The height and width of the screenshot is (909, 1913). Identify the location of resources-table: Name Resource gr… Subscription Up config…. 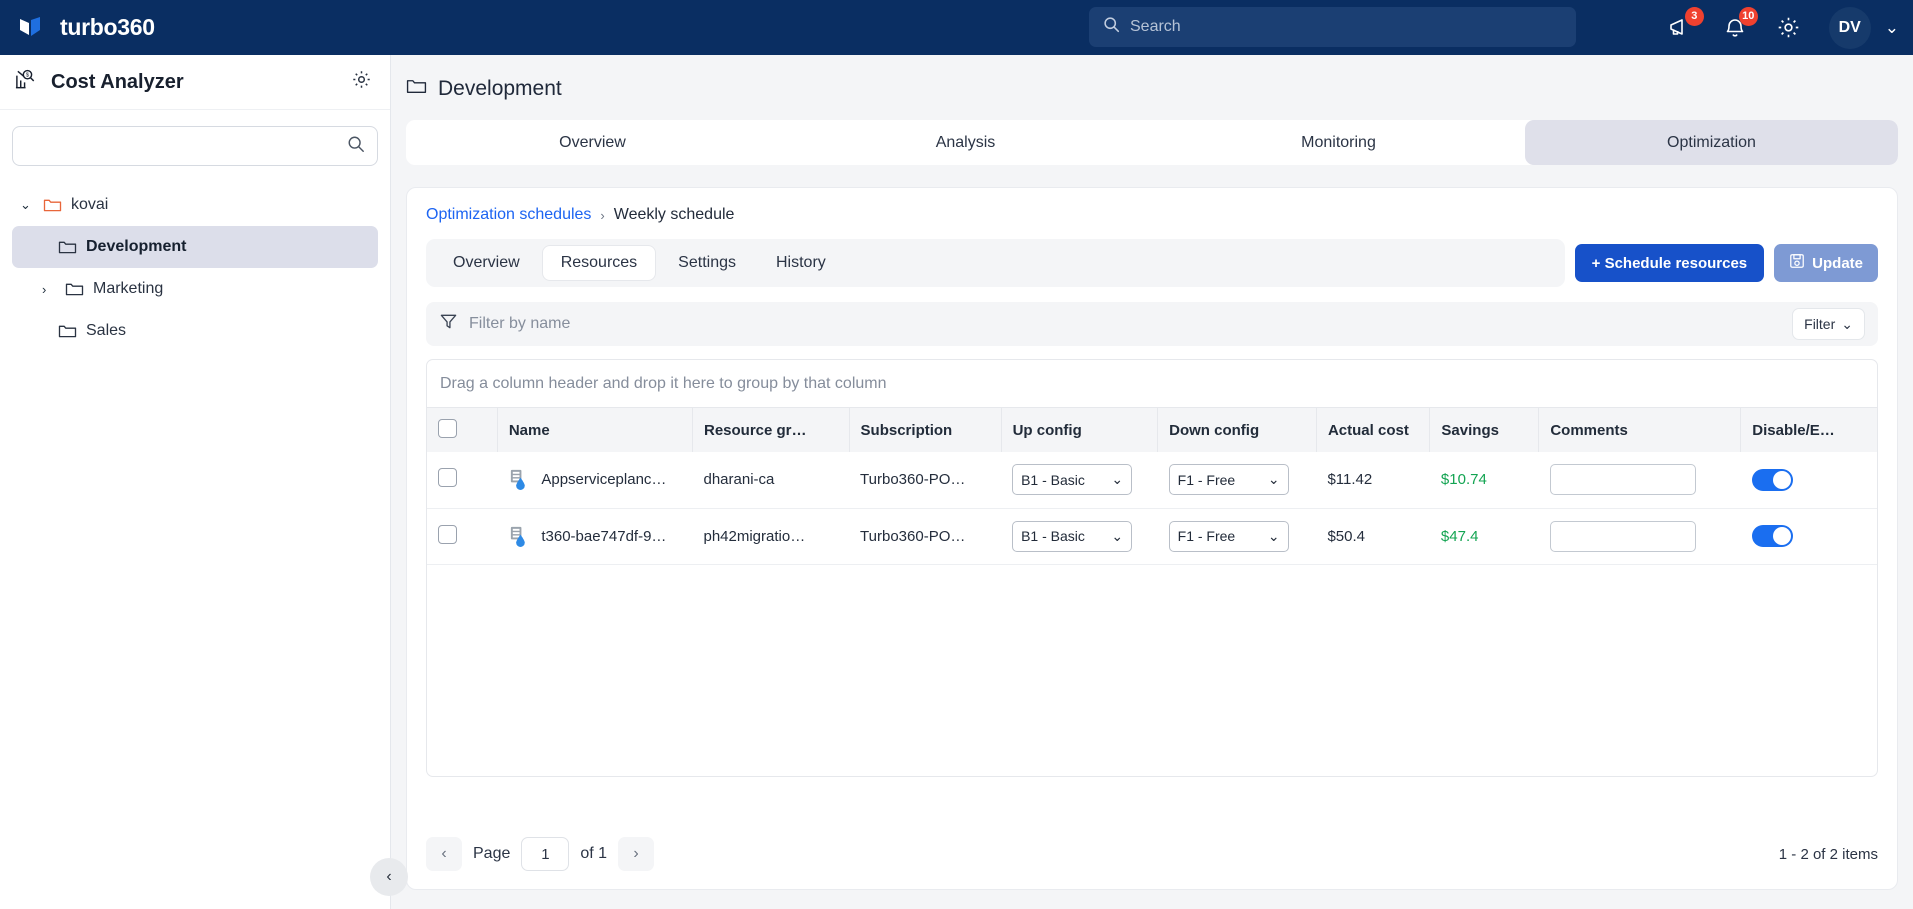
(1152, 486).